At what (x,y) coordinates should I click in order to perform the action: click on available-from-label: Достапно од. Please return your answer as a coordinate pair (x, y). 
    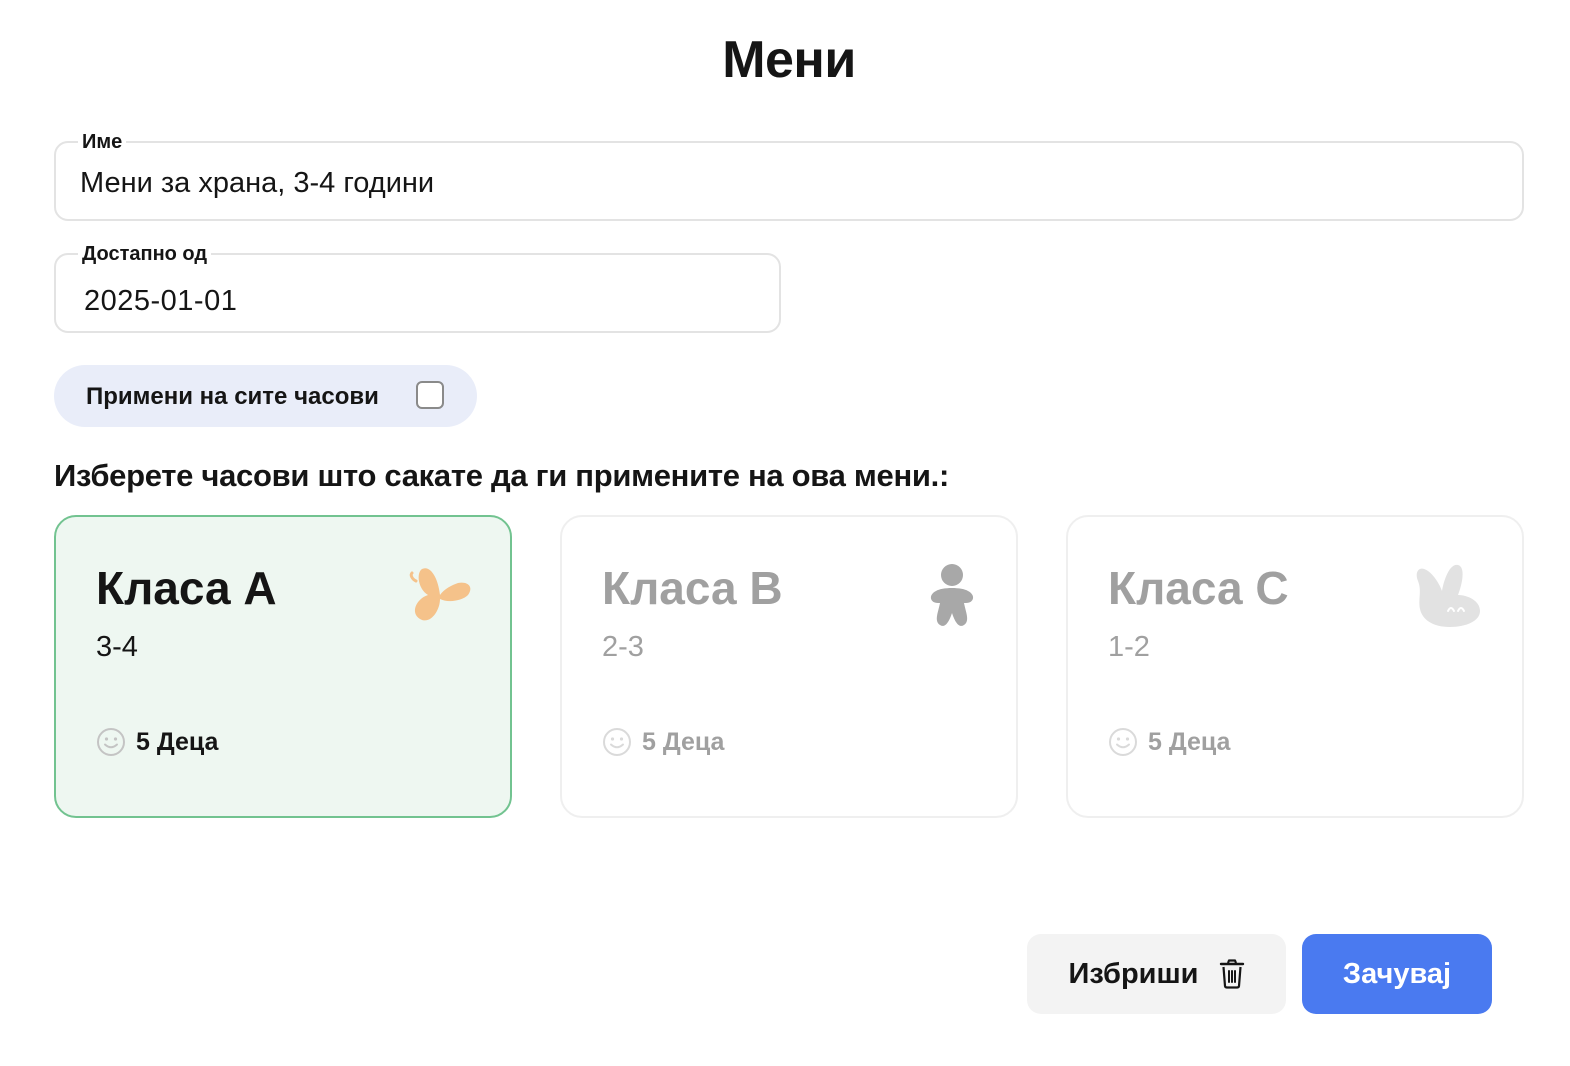
    Looking at the image, I should click on (145, 254).